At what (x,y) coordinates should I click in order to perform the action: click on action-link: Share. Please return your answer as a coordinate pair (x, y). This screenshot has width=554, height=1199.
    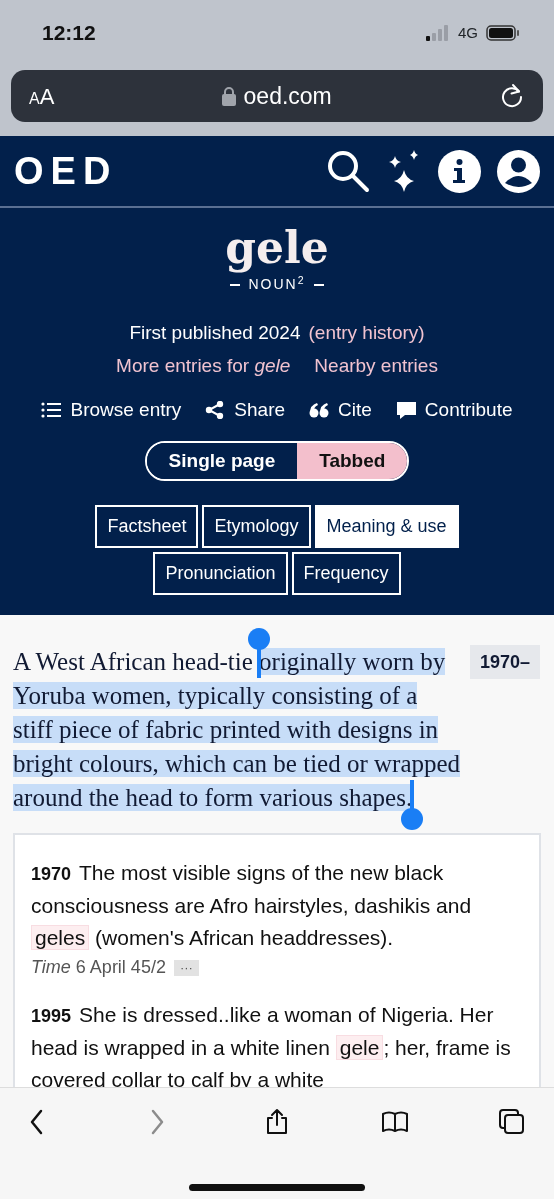
    Looking at the image, I should click on (245, 410).